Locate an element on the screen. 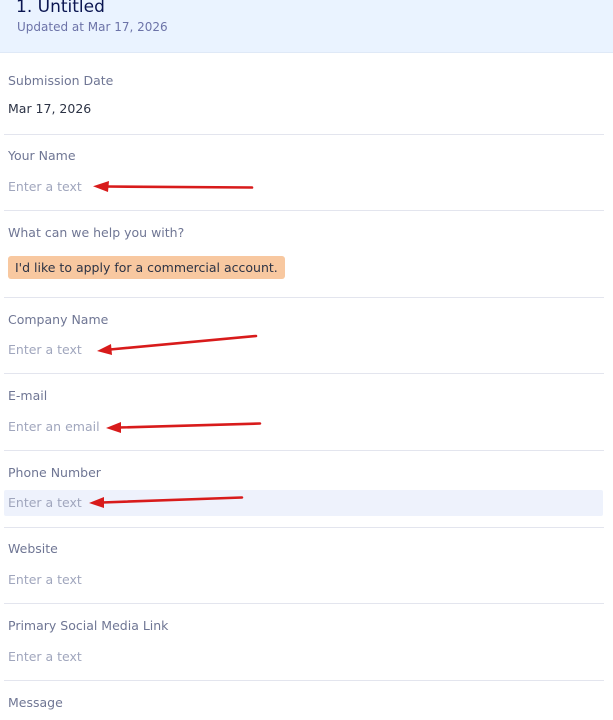 This screenshot has height=720, width=613. field-social-media-link: Primary Social Media Link Enter a text is located at coordinates (304, 642).